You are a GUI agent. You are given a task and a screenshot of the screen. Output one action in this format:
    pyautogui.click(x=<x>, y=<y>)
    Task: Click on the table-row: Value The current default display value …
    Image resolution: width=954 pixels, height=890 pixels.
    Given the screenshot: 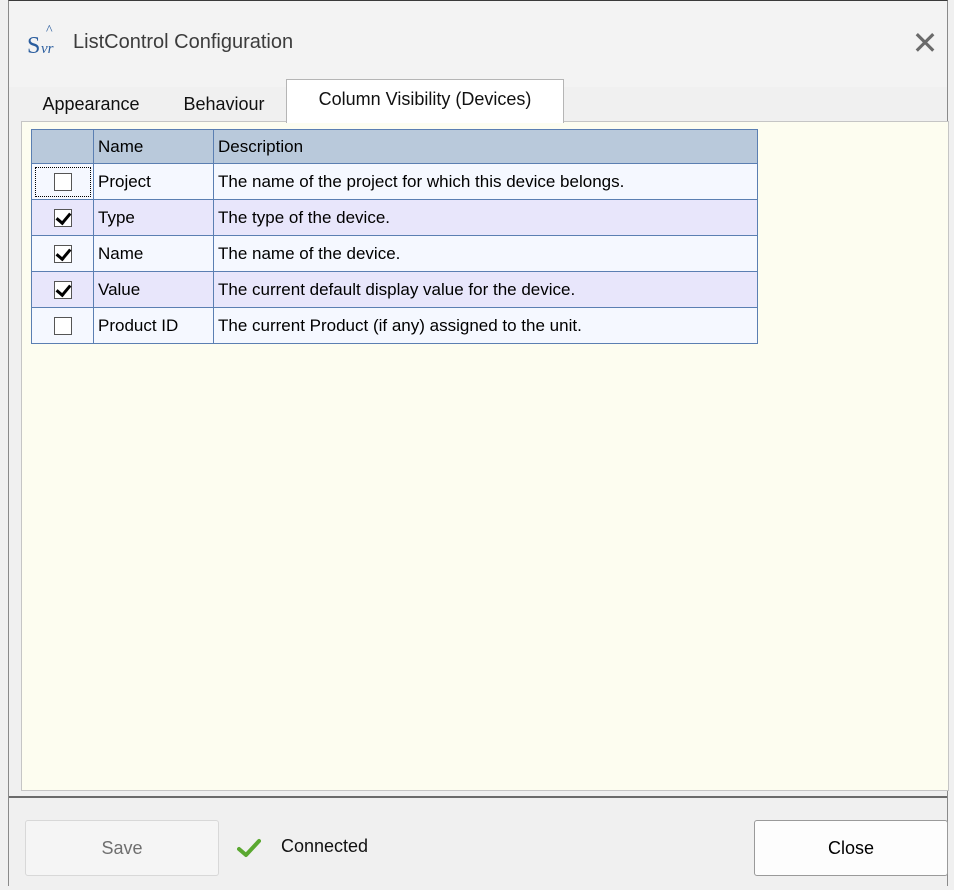 What is the action you would take?
    pyautogui.click(x=394, y=289)
    